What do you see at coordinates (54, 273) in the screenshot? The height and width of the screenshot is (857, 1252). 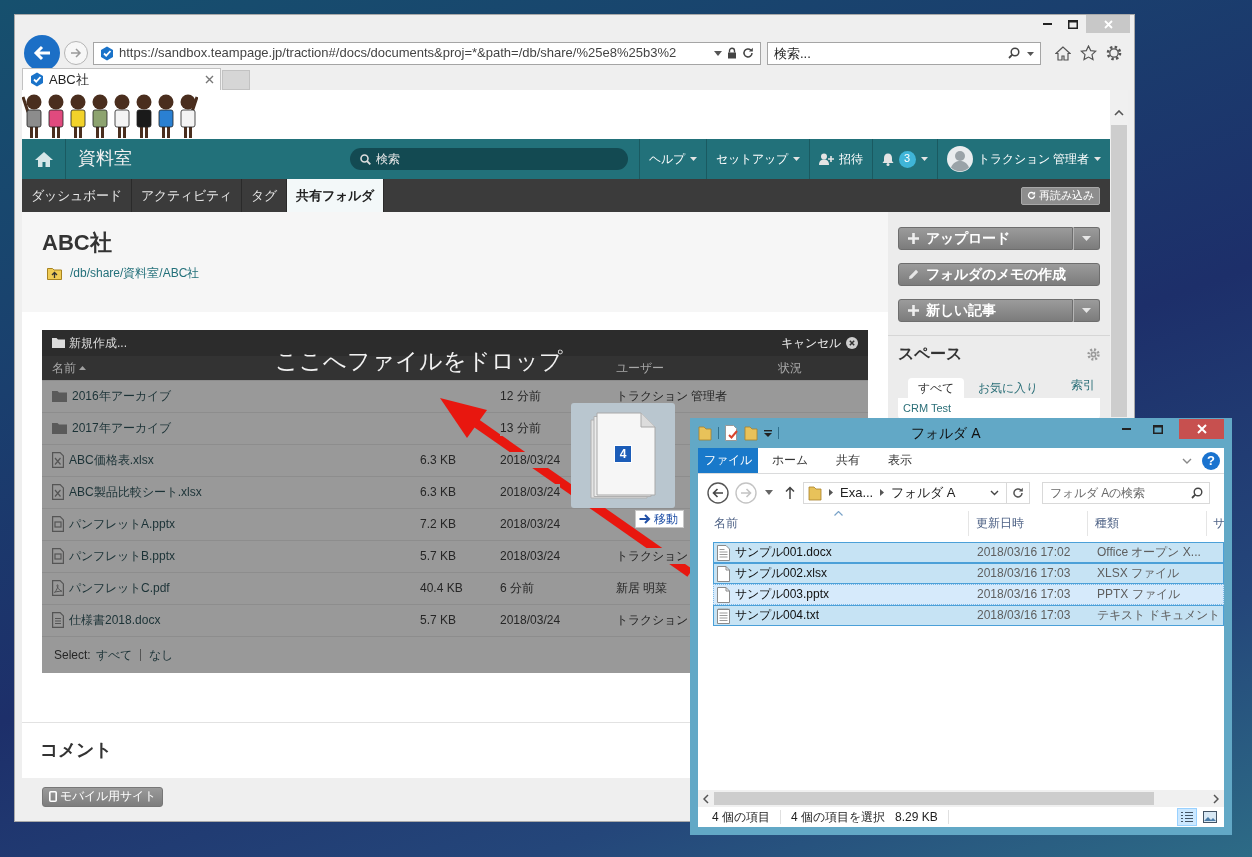 I see `folder-up-icon` at bounding box center [54, 273].